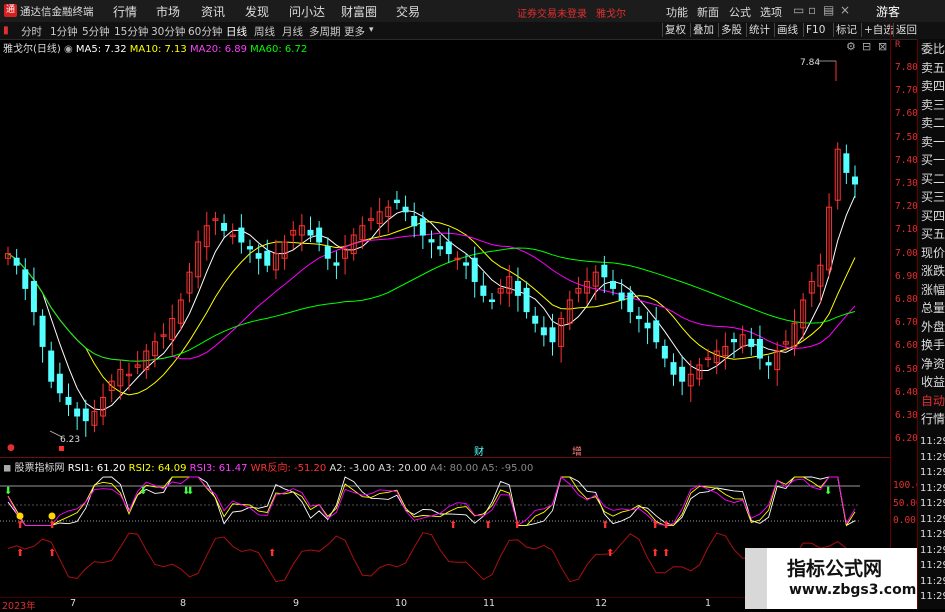 Image resolution: width=945 pixels, height=612 pixels. Describe the element at coordinates (64, 31) in the screenshot. I see `period-1min: 1分钟` at that location.